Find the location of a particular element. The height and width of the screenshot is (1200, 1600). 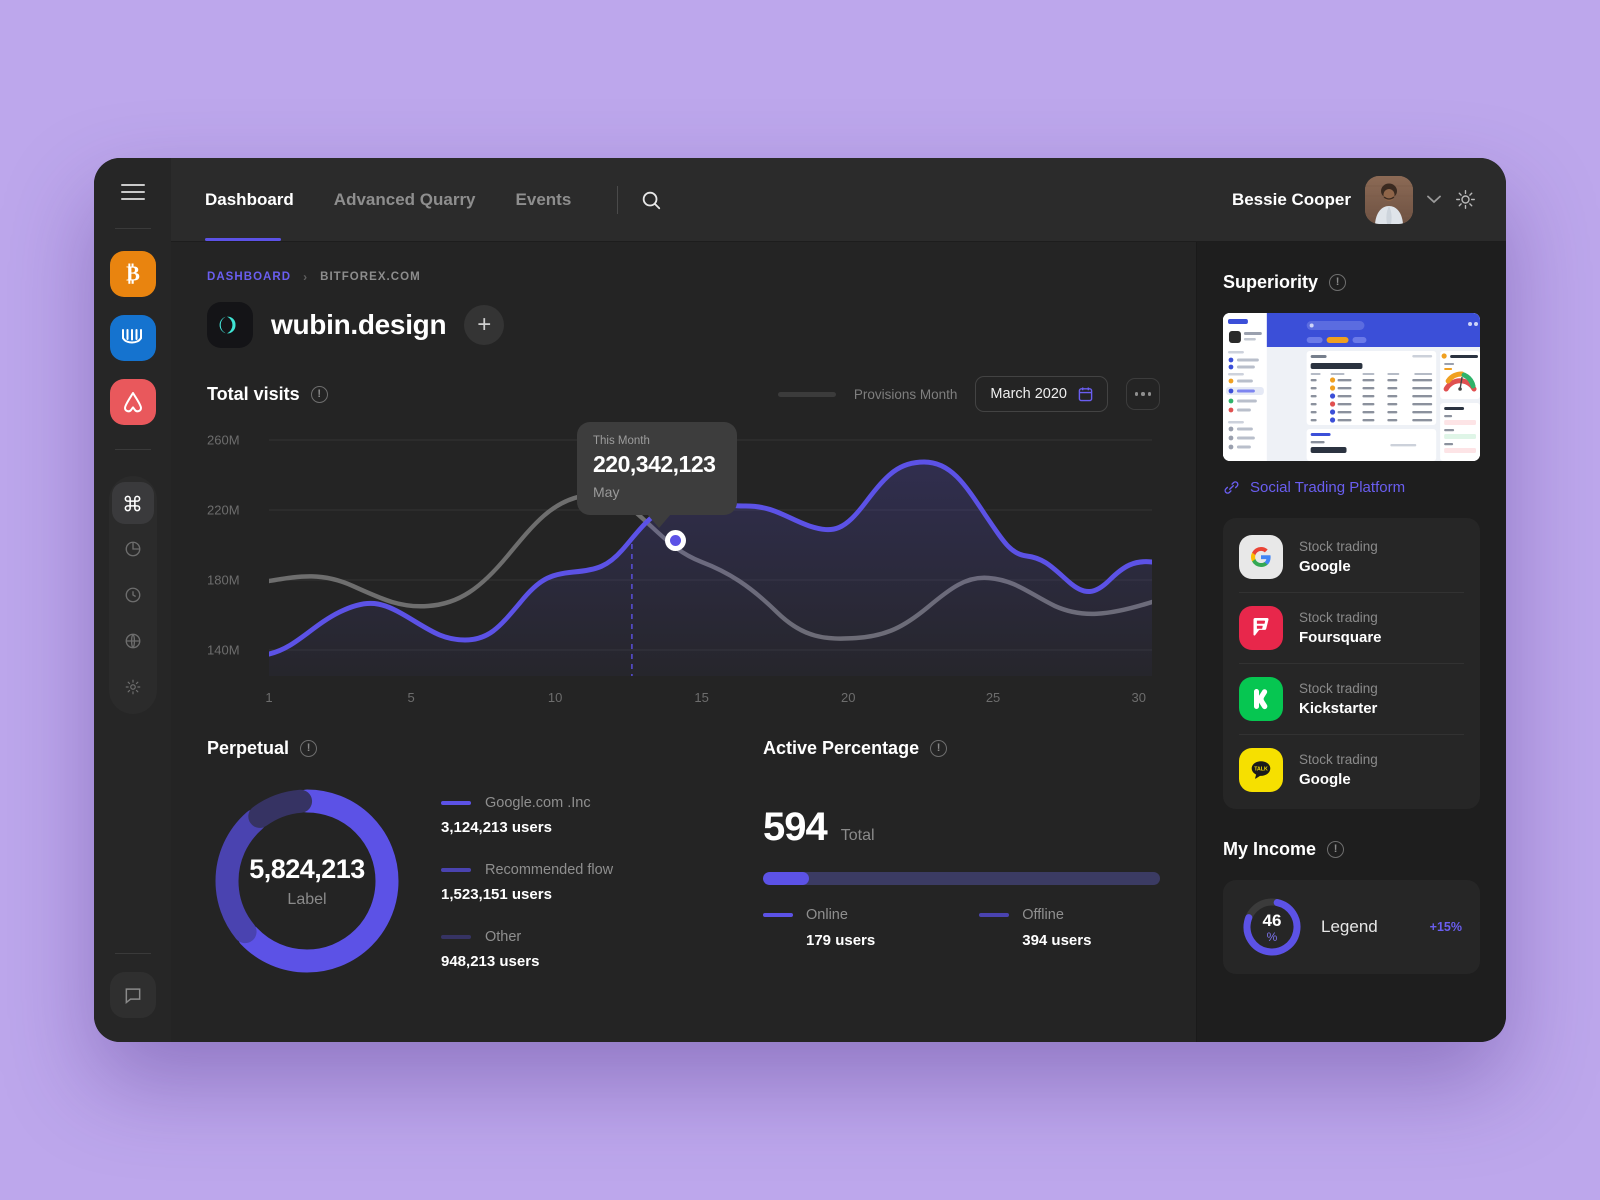

nav-pill is located at coordinates (132, 595).